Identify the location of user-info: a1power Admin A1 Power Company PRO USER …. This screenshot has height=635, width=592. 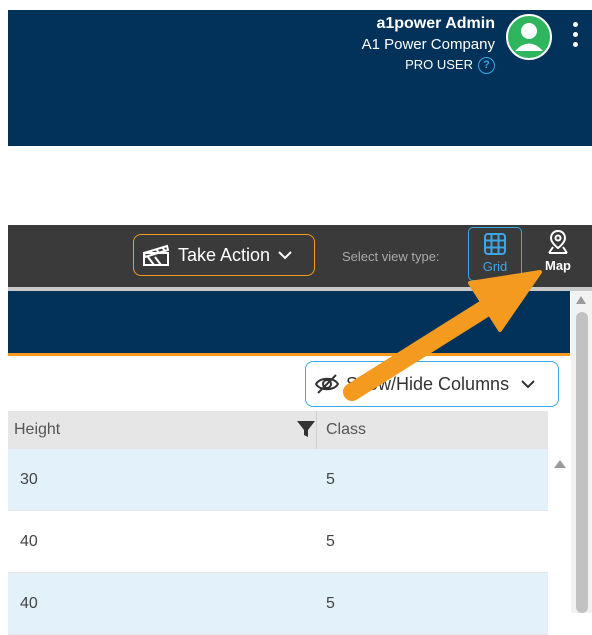
(428, 44).